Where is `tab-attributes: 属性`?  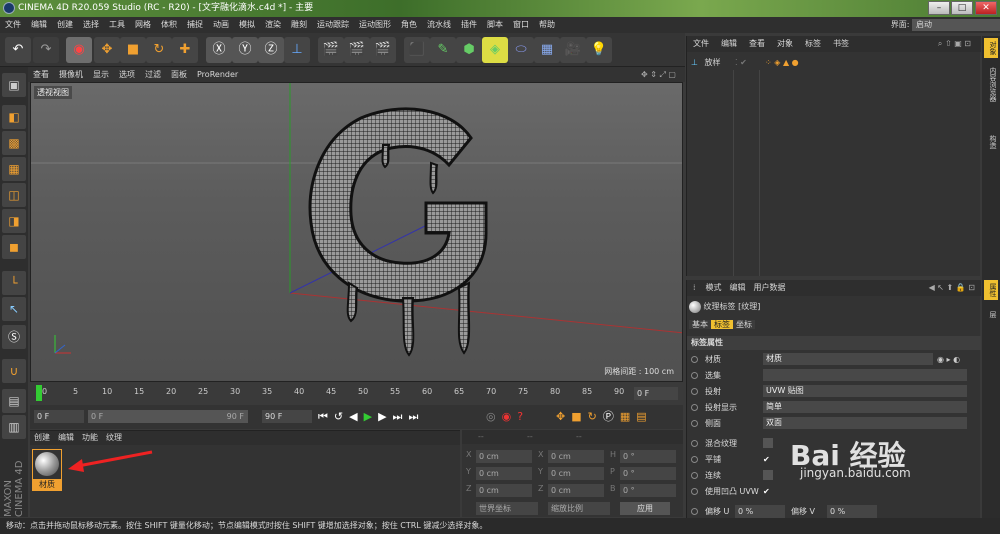 tab-attributes: 属性 is located at coordinates (991, 290).